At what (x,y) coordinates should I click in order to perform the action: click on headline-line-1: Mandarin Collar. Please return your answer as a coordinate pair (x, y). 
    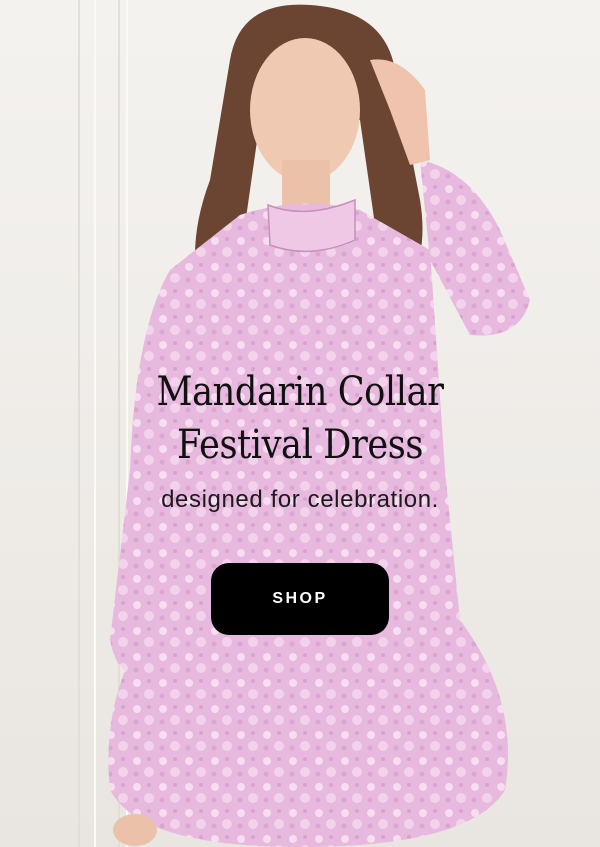
    Looking at the image, I should click on (300, 392).